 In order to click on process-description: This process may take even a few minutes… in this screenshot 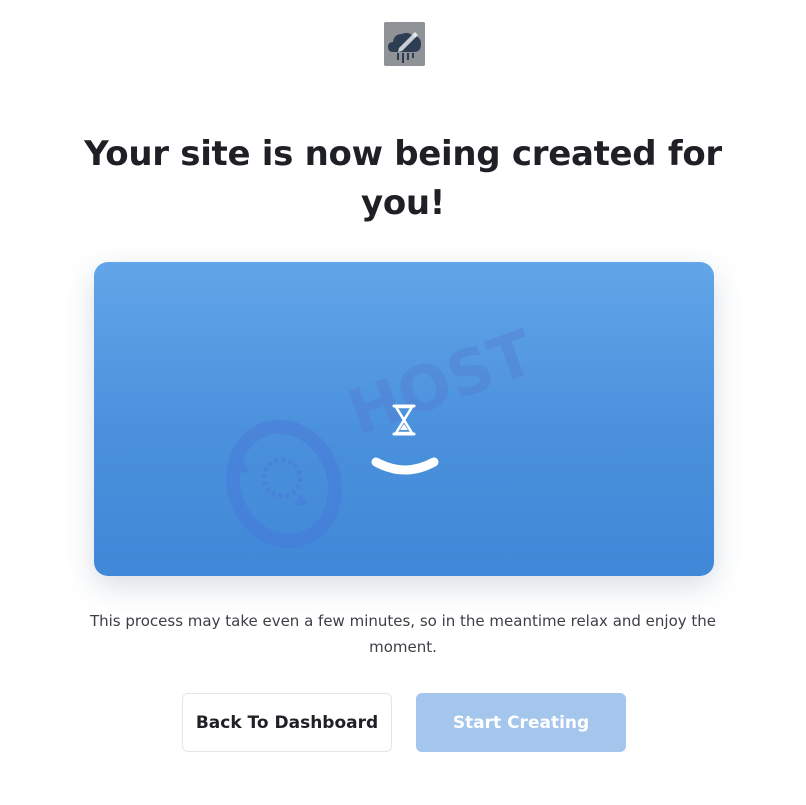, I will do `click(403, 634)`.